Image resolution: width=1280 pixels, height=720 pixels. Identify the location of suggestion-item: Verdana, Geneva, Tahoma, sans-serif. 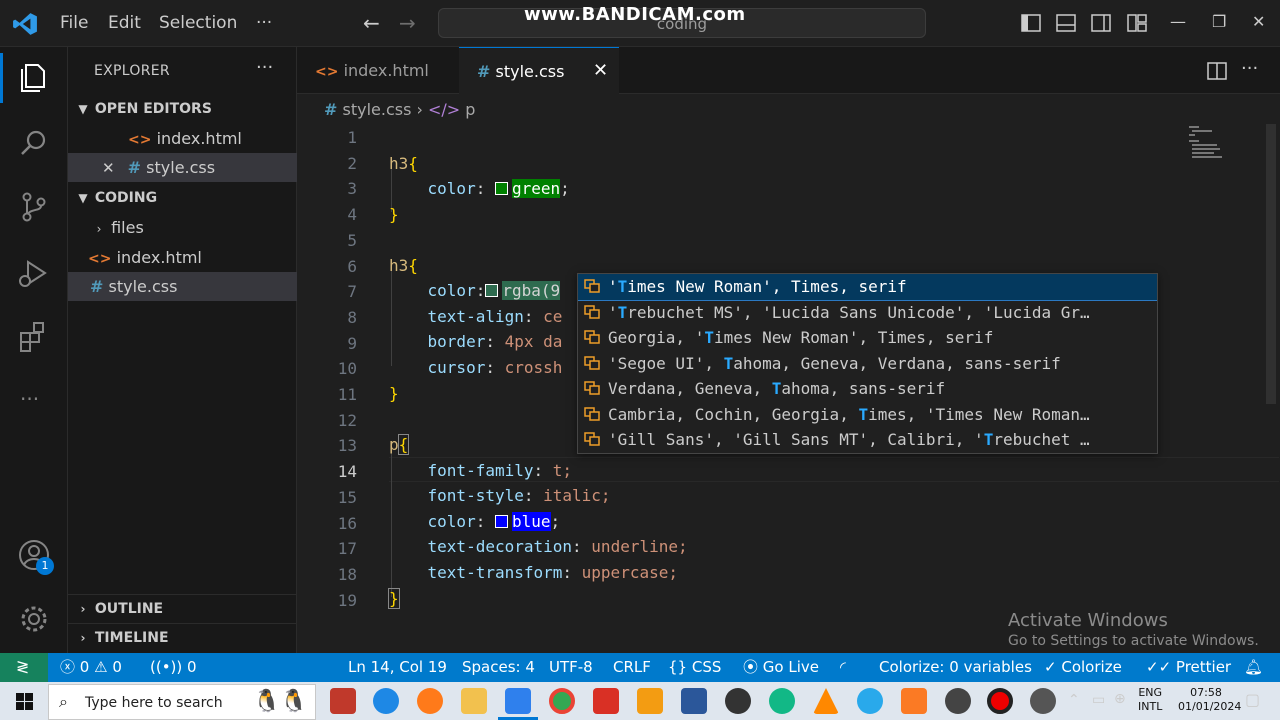
(867, 389).